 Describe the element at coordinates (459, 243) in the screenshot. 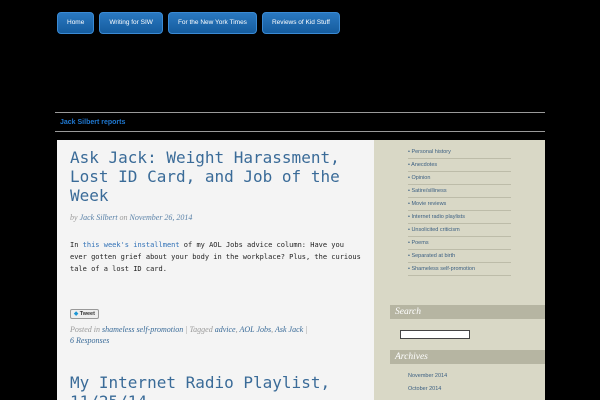

I see `category-item: • Poems` at that location.